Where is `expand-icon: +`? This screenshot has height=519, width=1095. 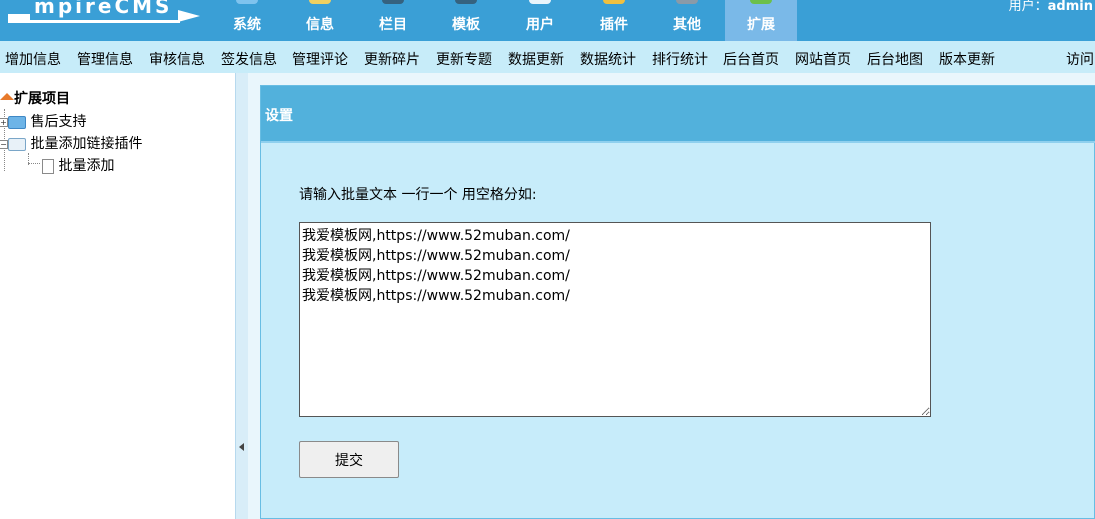
expand-icon: + is located at coordinates (4, 122).